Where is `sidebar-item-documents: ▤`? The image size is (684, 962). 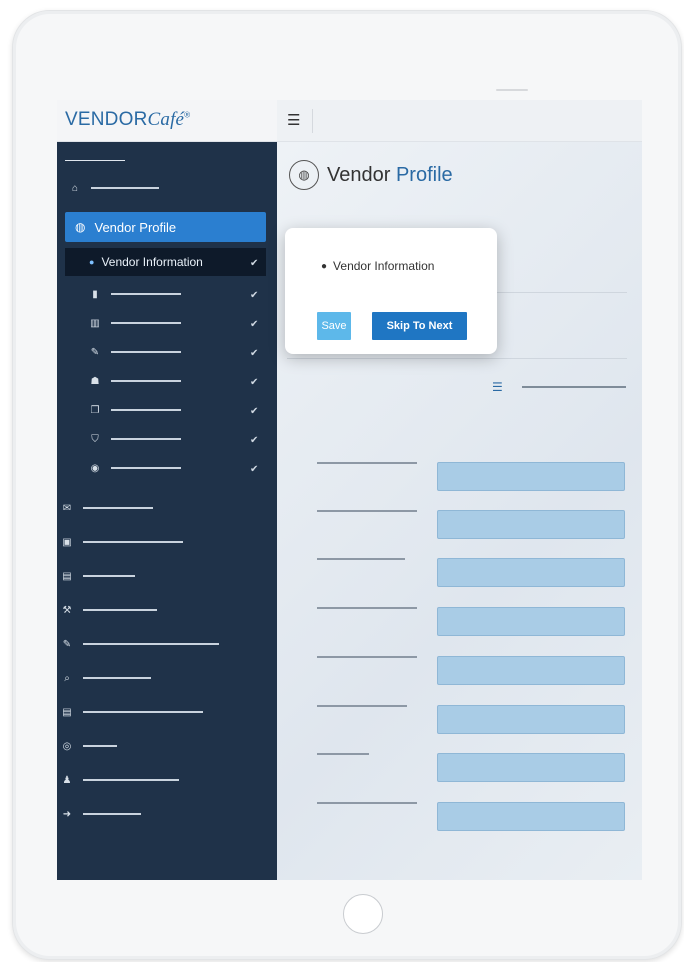
sidebar-item-documents: ▤ is located at coordinates (167, 576).